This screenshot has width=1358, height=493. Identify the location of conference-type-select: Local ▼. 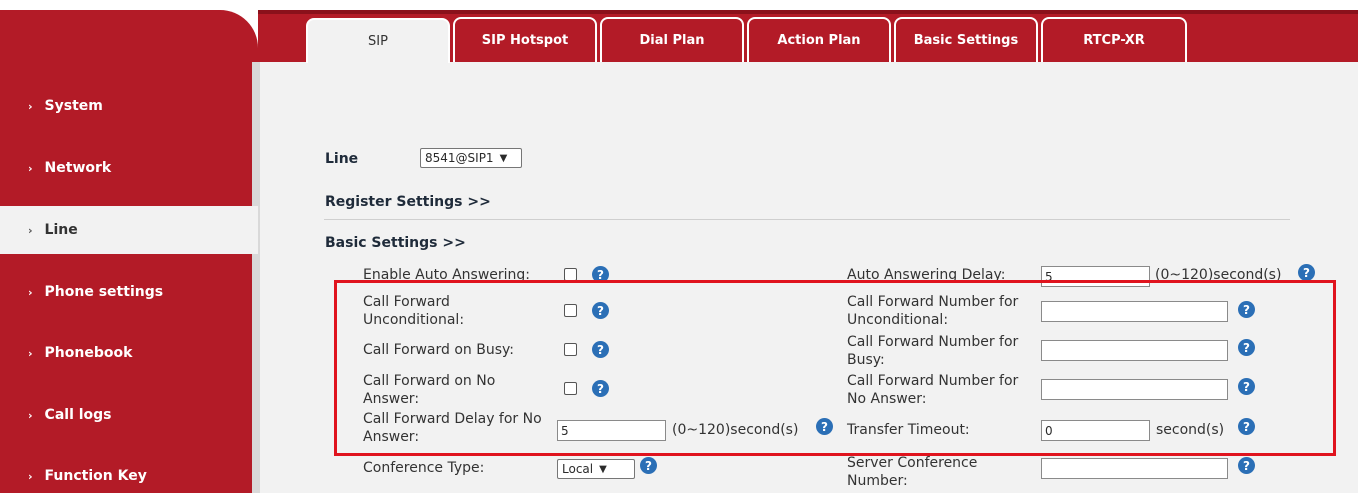
(596, 469).